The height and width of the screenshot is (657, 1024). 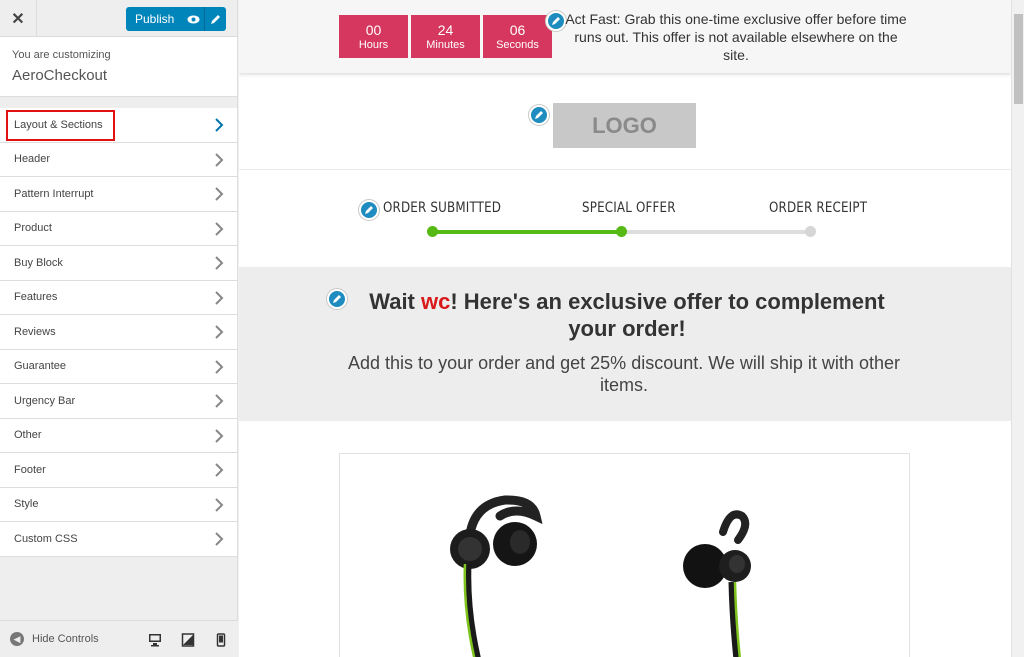 I want to click on countdown-hours-unit: Hours, so click(x=373, y=45).